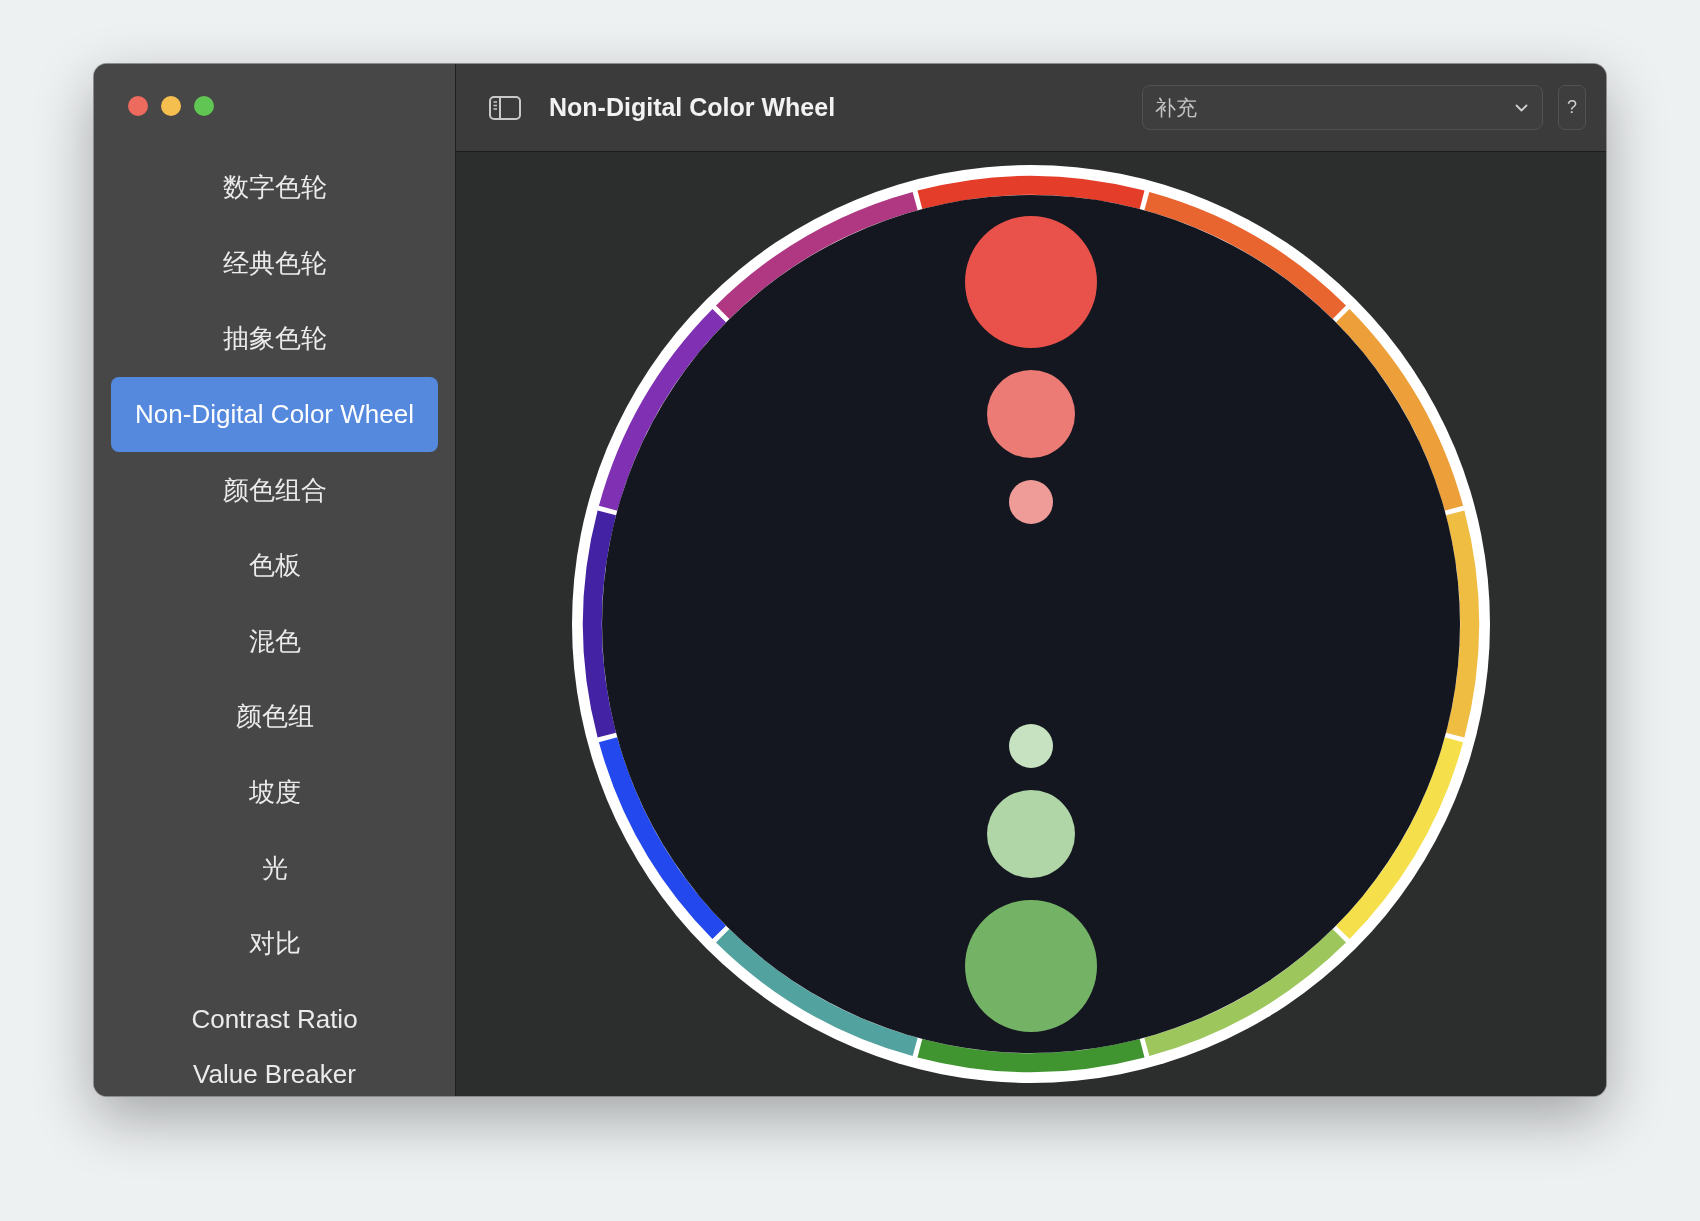  Describe the element at coordinates (274, 641) in the screenshot. I see `sidebar-item: 混色` at that location.